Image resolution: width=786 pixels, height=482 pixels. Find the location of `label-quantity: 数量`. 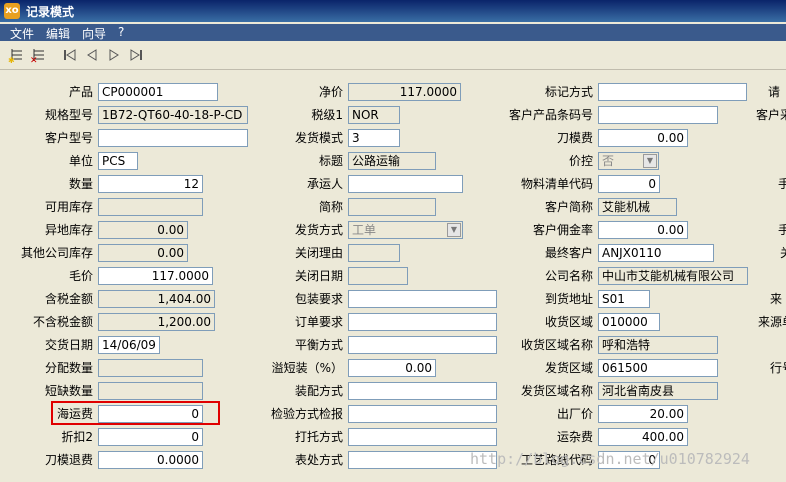

label-quantity: 数量 is located at coordinates (80, 184).